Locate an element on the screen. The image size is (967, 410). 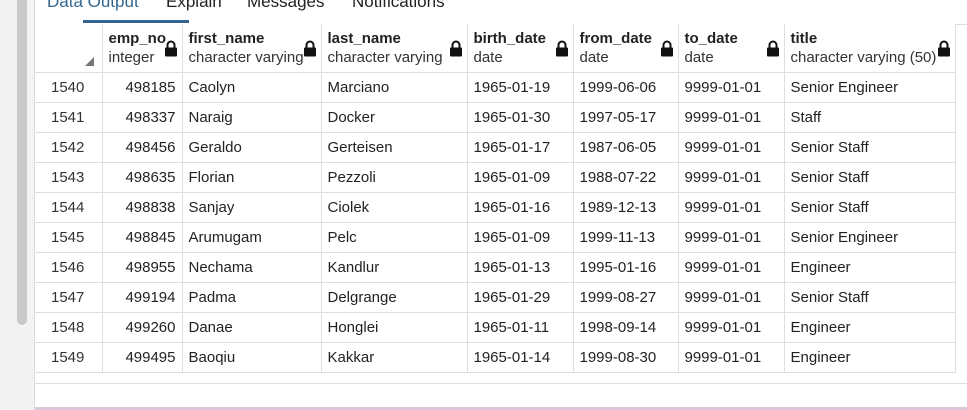
row-number: 1541 is located at coordinates (69, 117).